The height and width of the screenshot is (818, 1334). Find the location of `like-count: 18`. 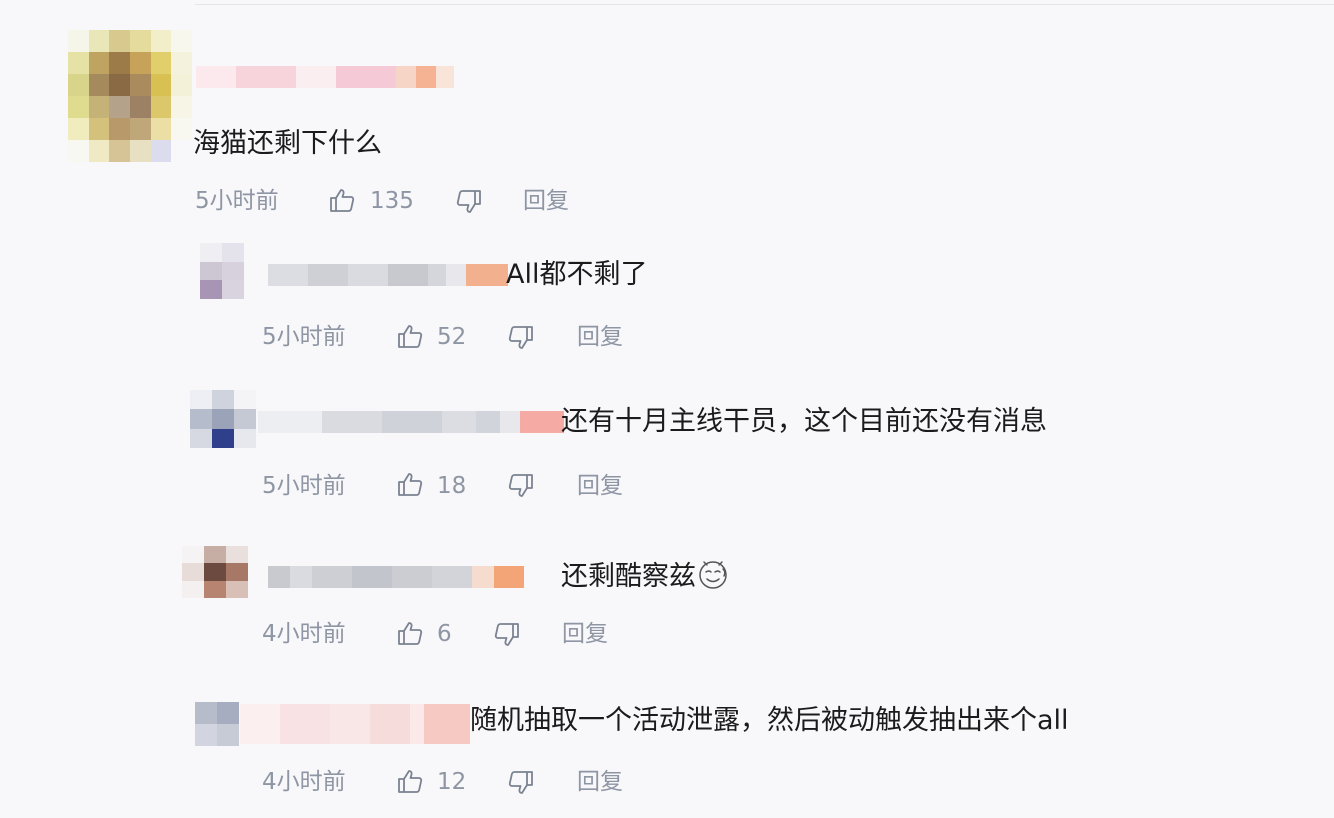

like-count: 18 is located at coordinates (452, 486).